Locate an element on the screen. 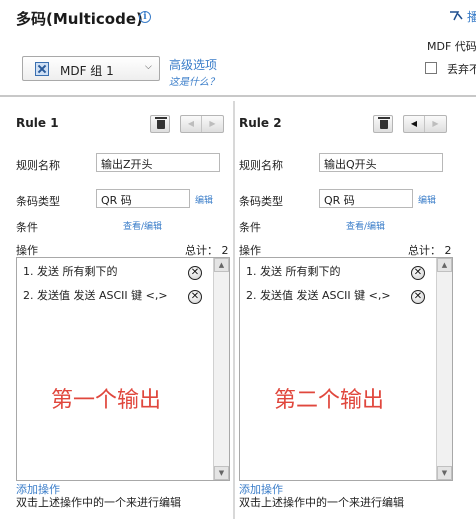  what-is-this-link: 这是什么？ is located at coordinates (194, 80).